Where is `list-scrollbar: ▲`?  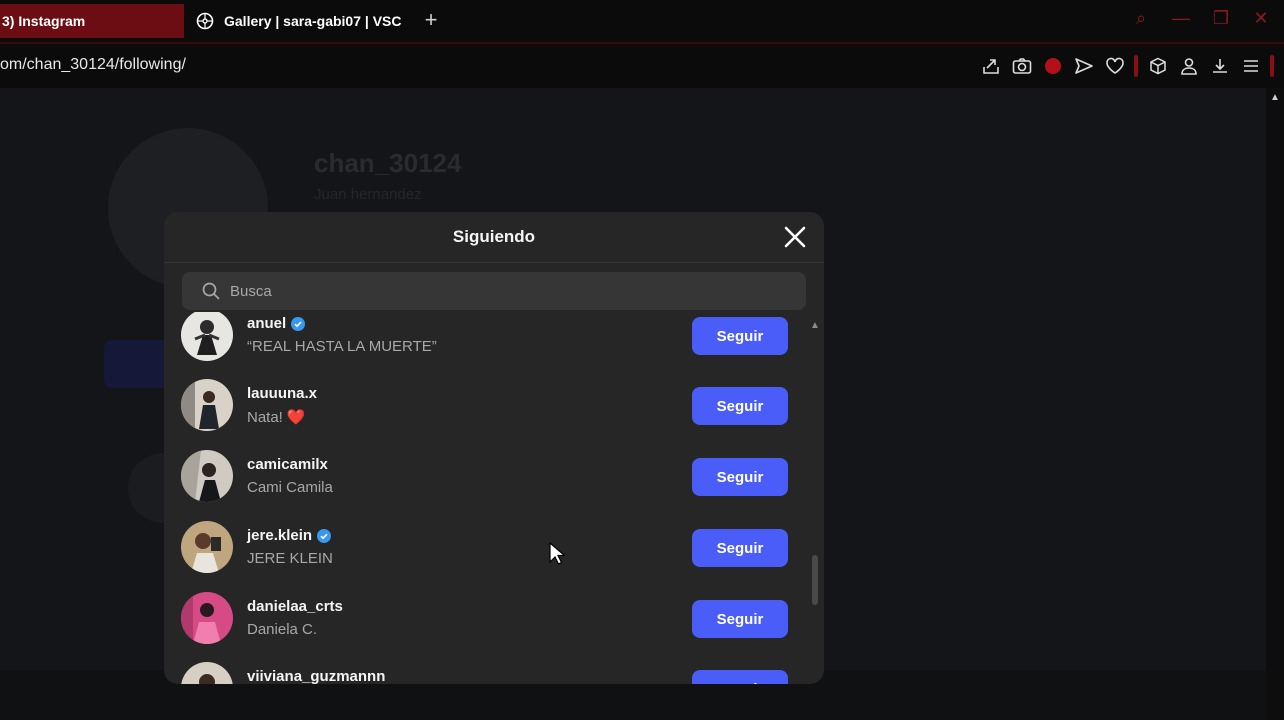
list-scrollbar: ▲ is located at coordinates (815, 498).